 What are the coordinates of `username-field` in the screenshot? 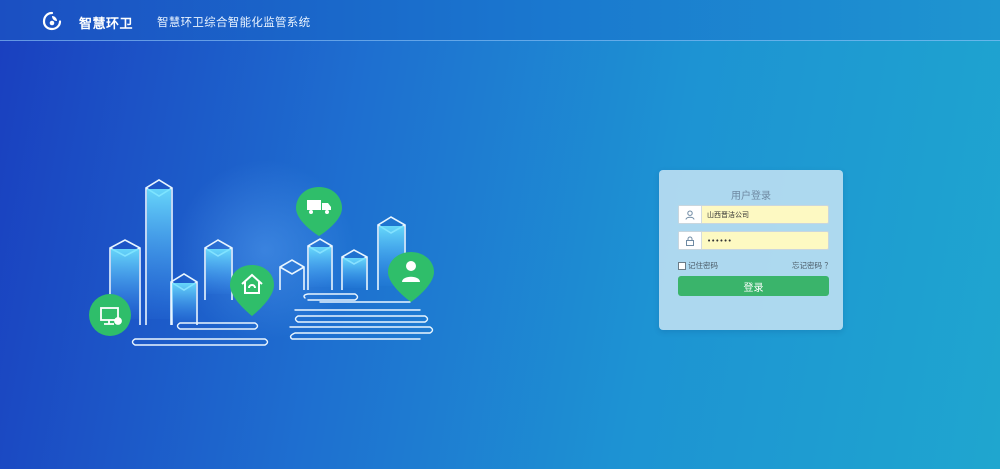 It's located at (753, 214).